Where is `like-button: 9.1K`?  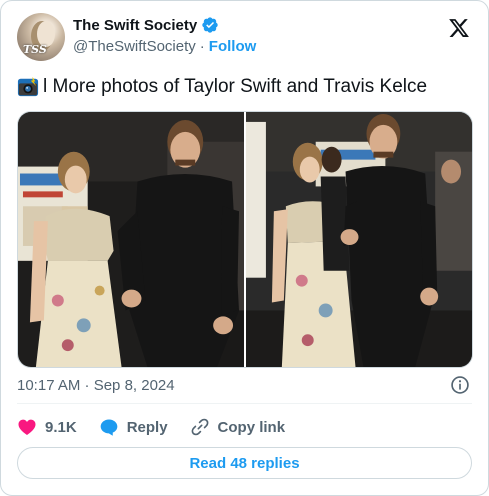
like-button: 9.1K is located at coordinates (47, 427).